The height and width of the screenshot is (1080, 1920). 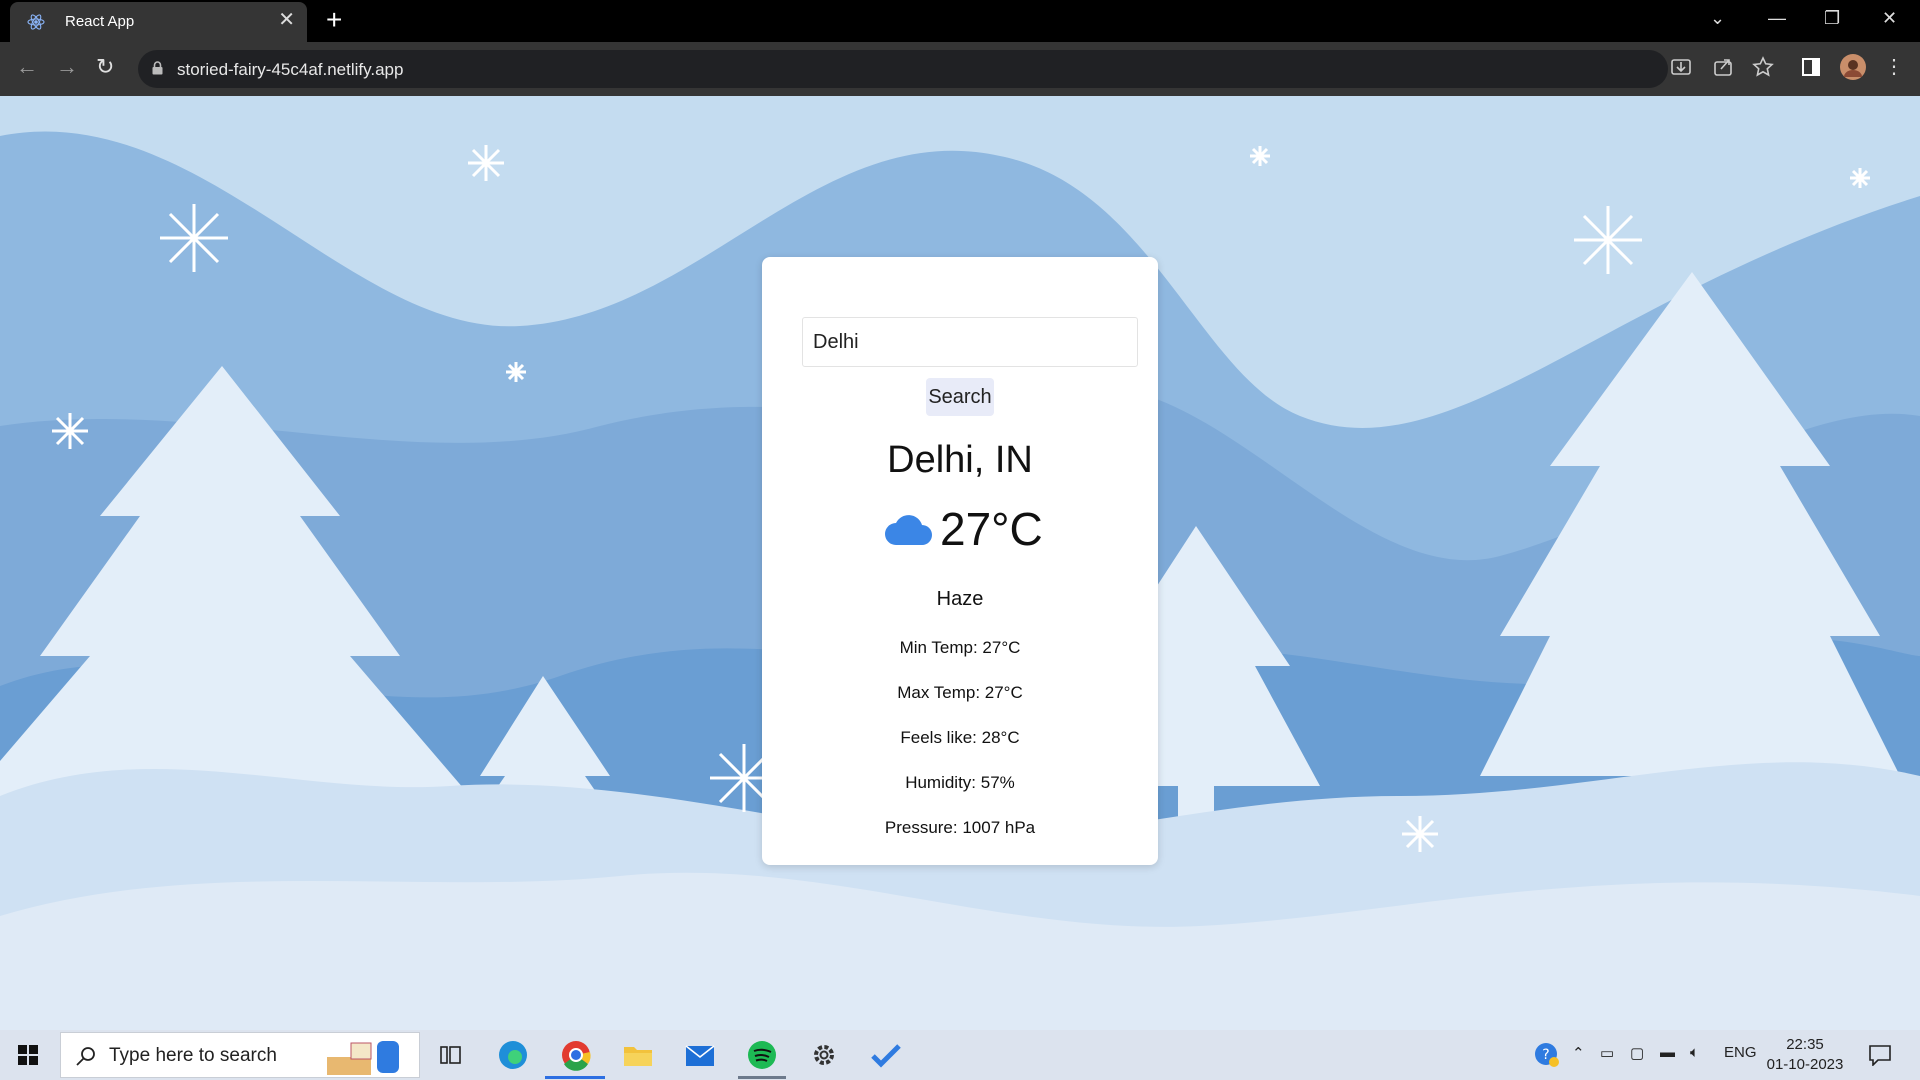 What do you see at coordinates (575, 1077) in the screenshot?
I see `active-app-indicator` at bounding box center [575, 1077].